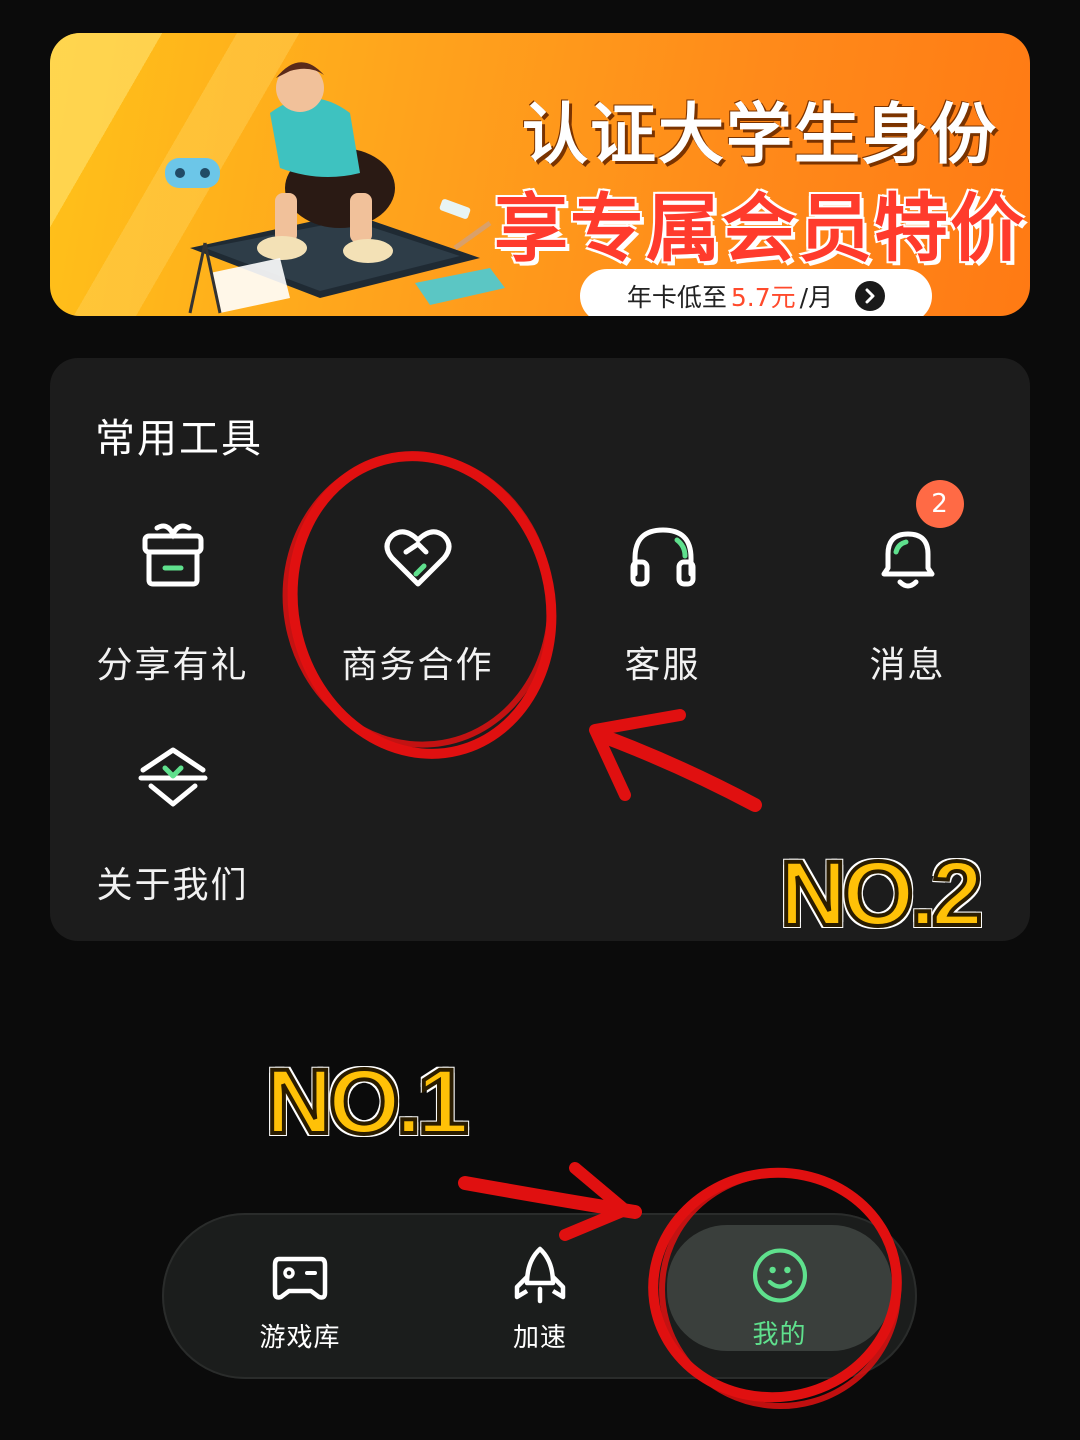 The image size is (1080, 1440). Describe the element at coordinates (172, 613) in the screenshot. I see `tool-share-gift: 分享有礼` at that location.